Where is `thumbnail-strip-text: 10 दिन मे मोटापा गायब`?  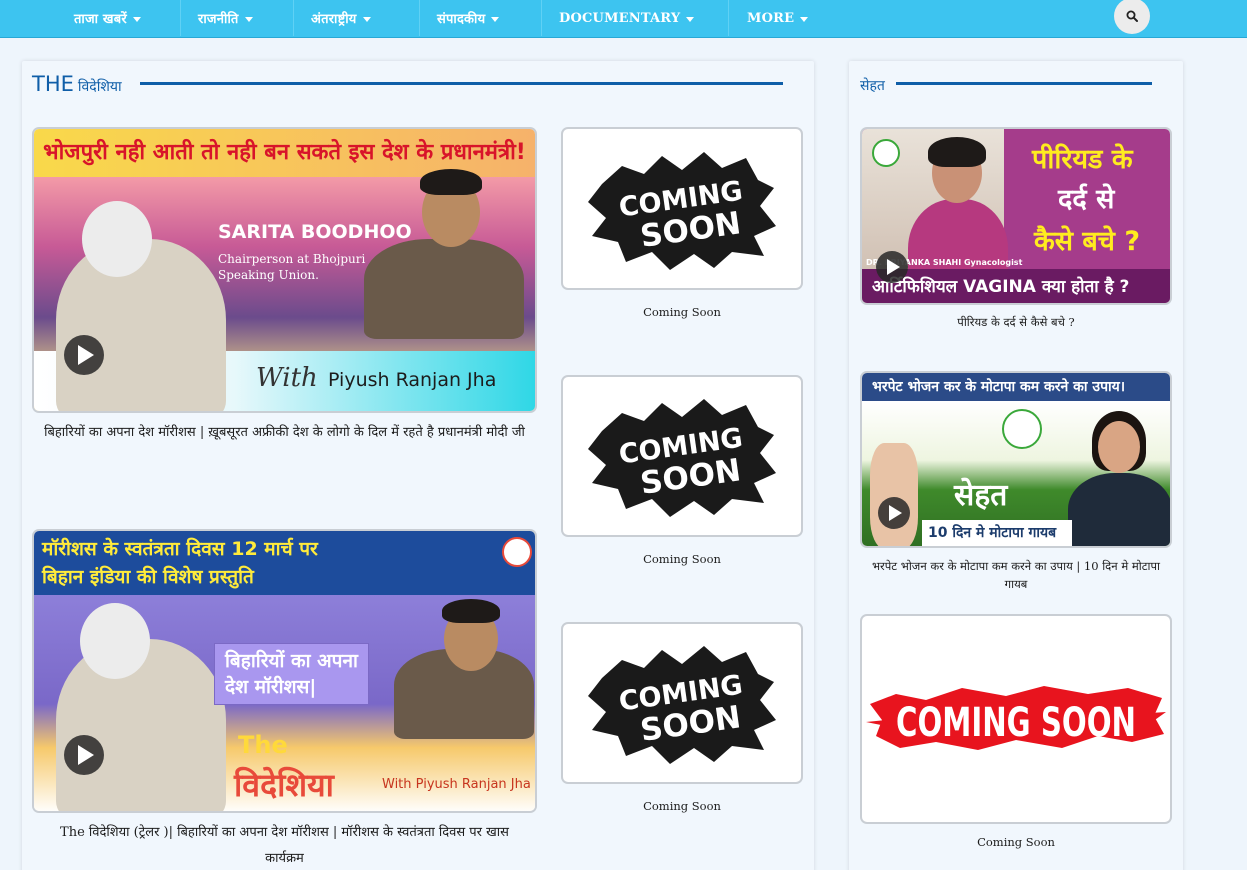
thumbnail-strip-text: 10 दिन मे मोटापा गायब is located at coordinates (997, 533).